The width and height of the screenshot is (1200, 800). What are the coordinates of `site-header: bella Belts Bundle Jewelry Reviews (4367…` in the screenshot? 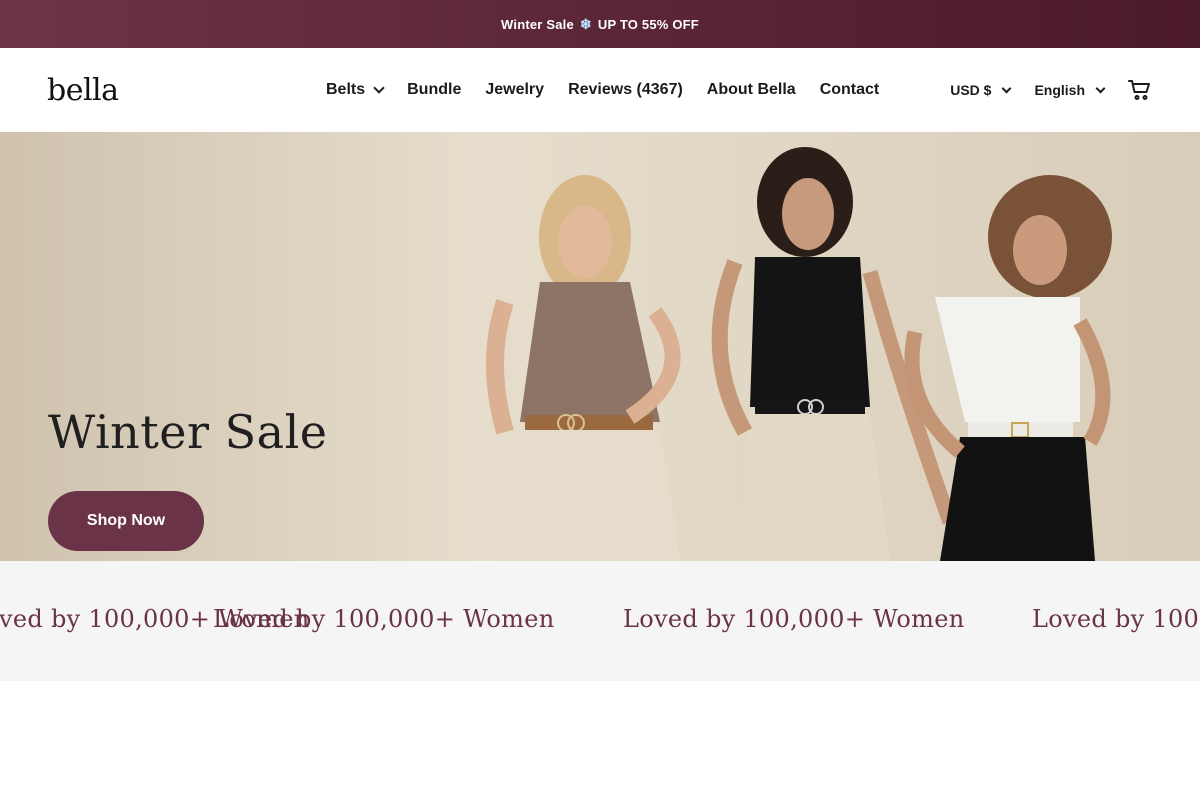 It's located at (600, 90).